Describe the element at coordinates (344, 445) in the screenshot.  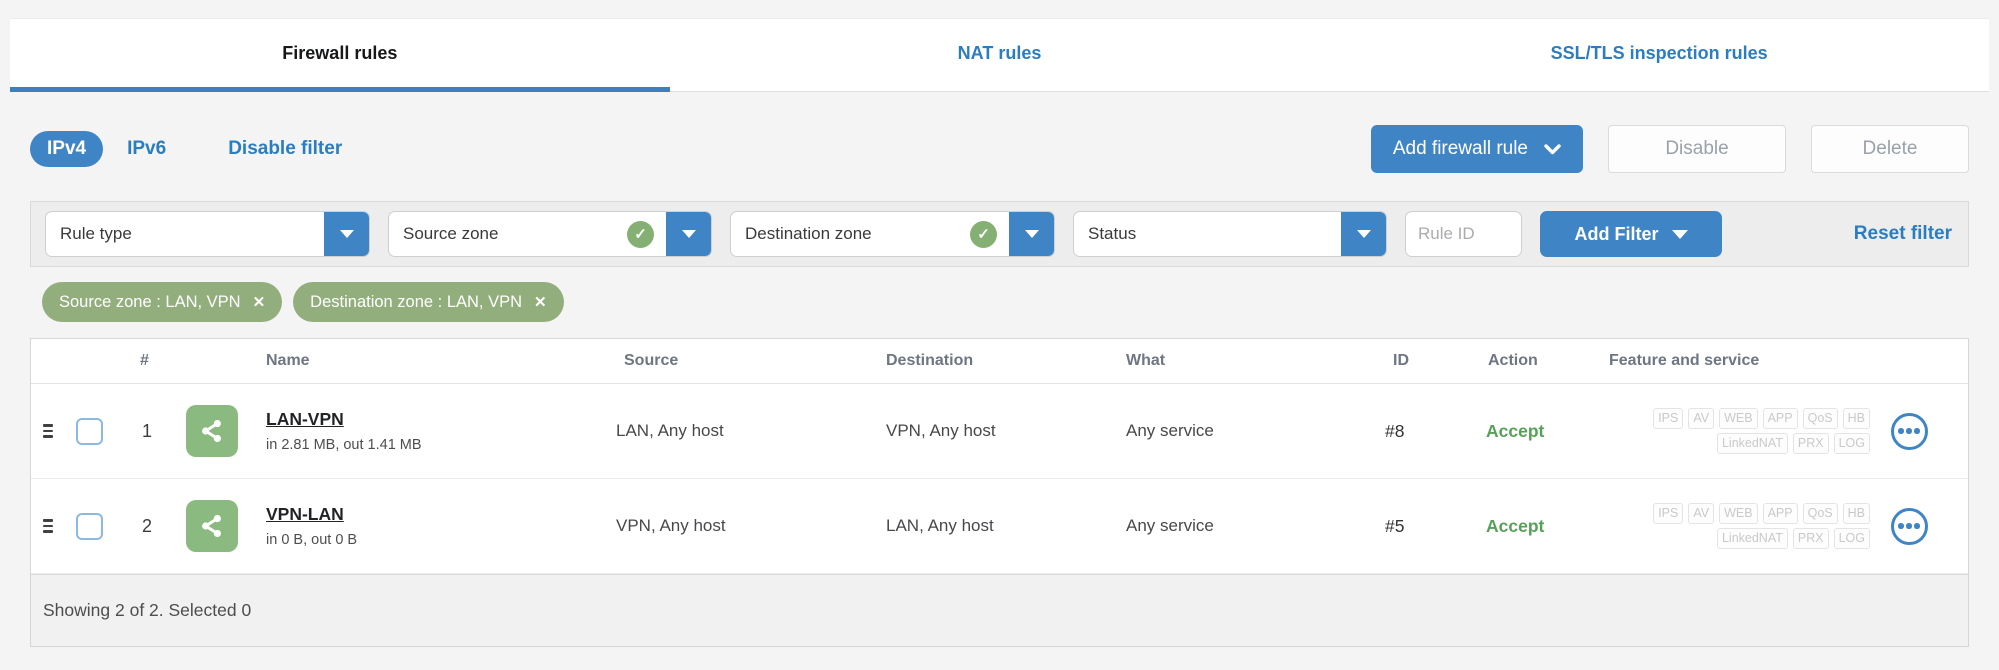
I see `rule-traffic: in 2.81 MB, out 1.41 MB` at that location.